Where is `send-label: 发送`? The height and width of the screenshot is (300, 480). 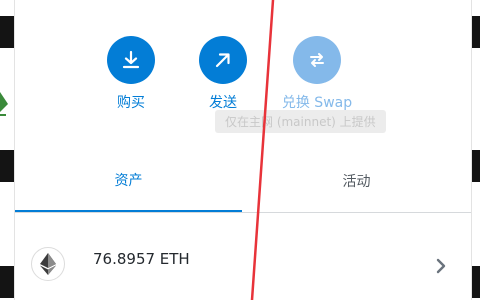 send-label: 发送 is located at coordinates (223, 103).